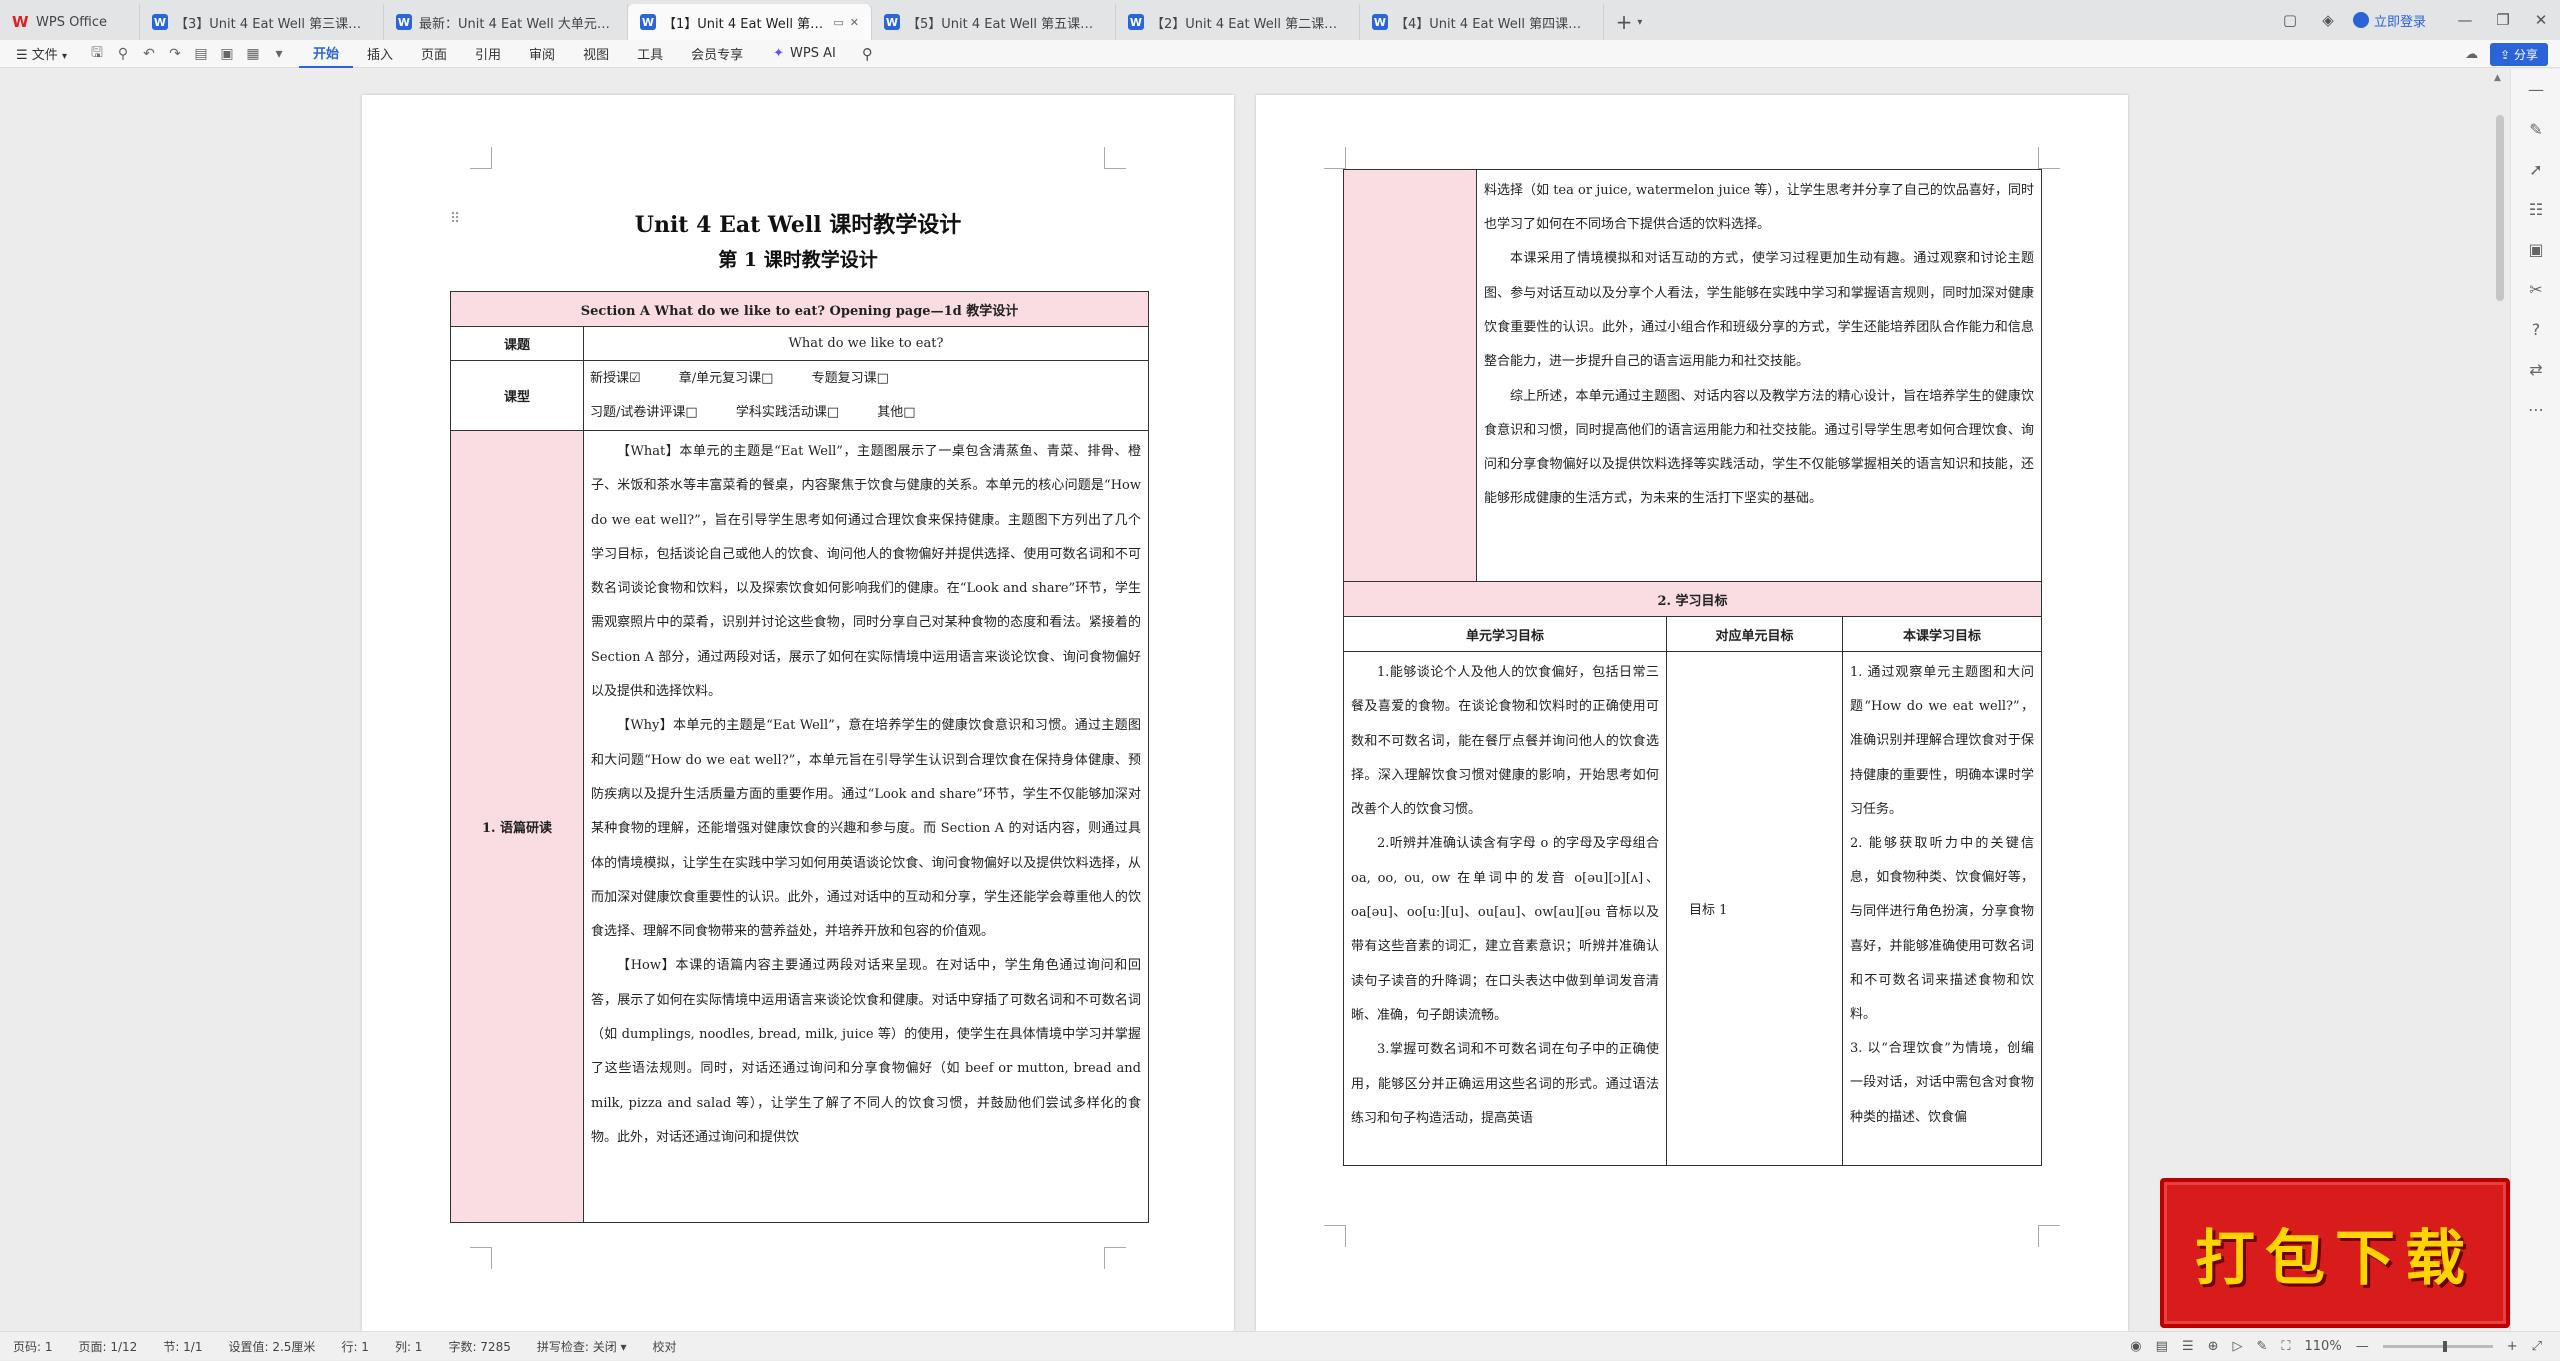 The height and width of the screenshot is (1361, 2560). I want to click on collapse-icon: —, so click(2535, 89).